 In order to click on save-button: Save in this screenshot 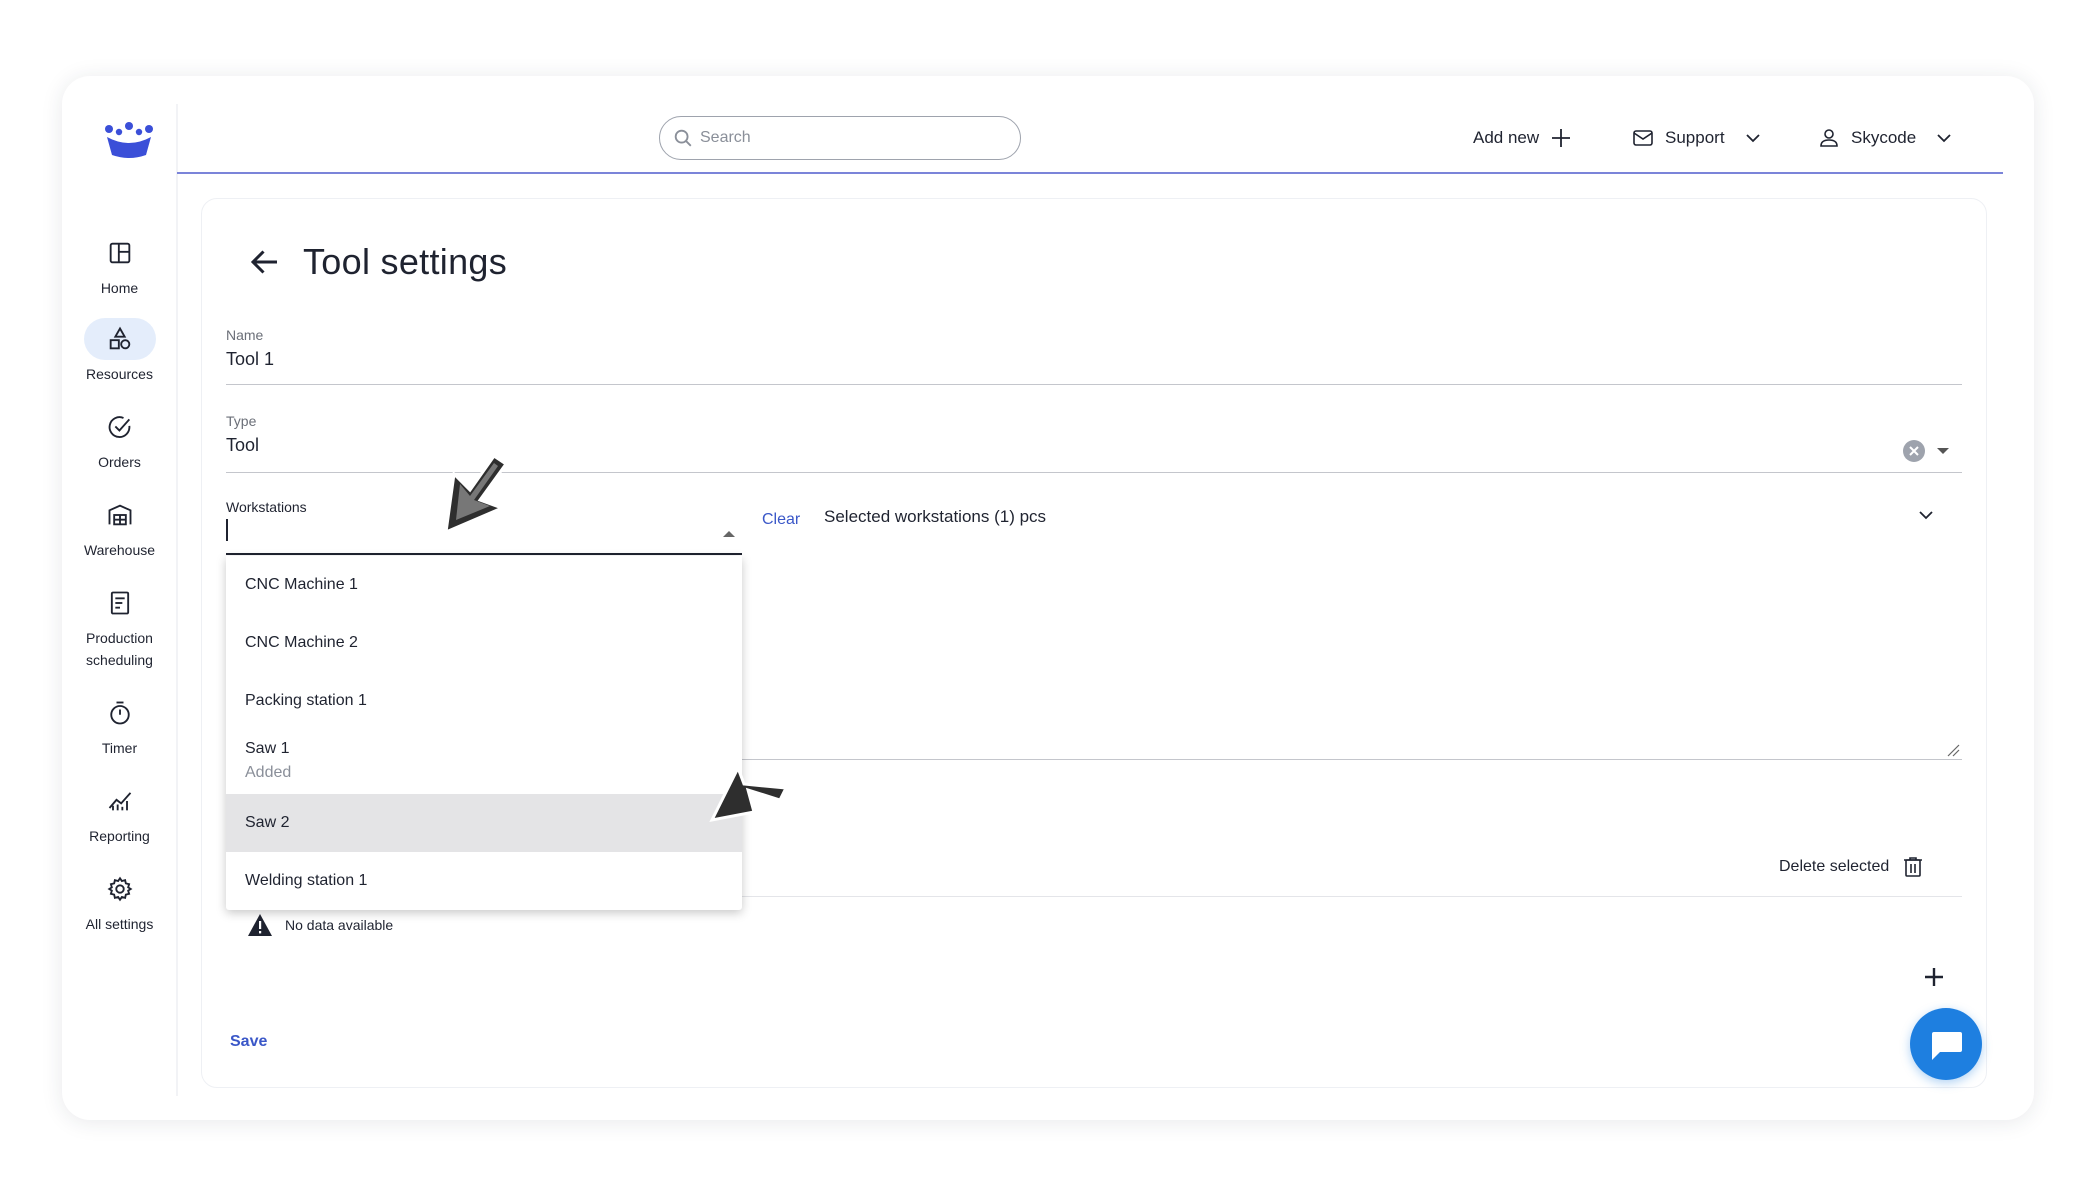, I will do `click(248, 1042)`.